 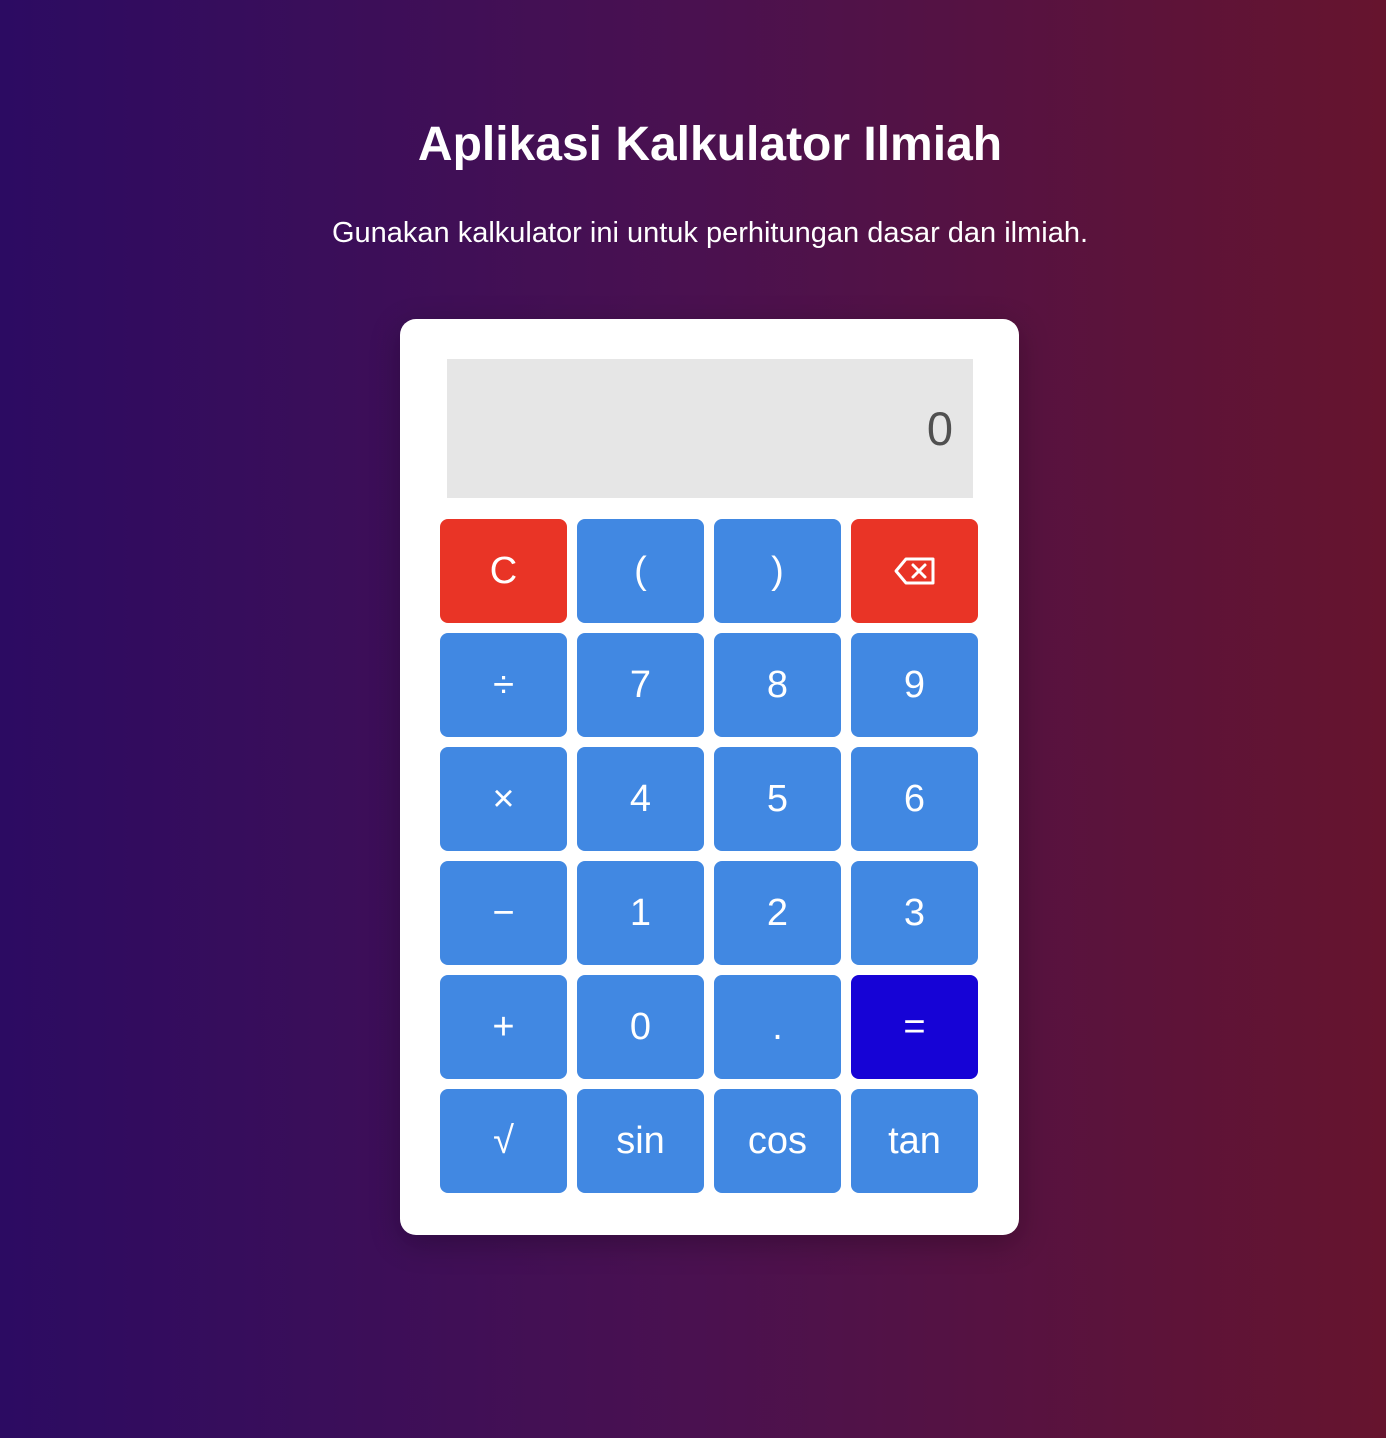 What do you see at coordinates (640, 1141) in the screenshot?
I see `sin-button: sin` at bounding box center [640, 1141].